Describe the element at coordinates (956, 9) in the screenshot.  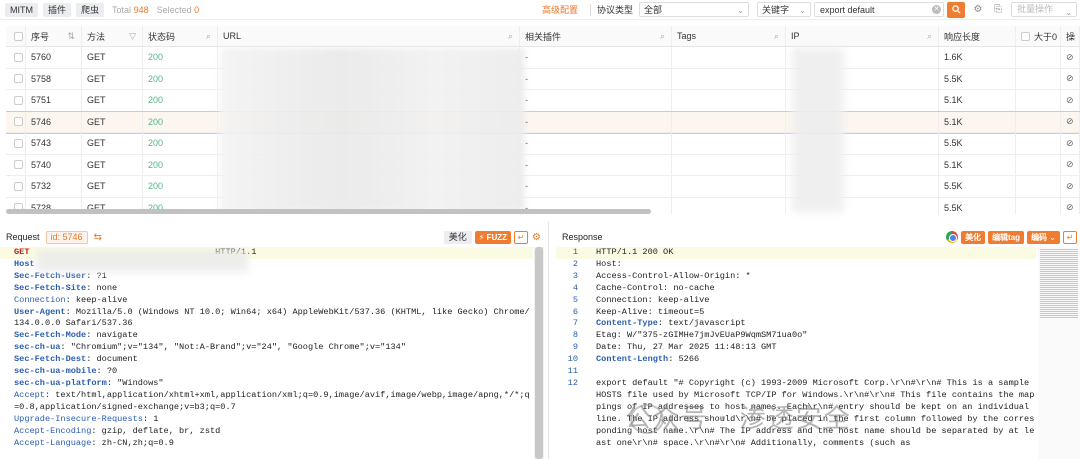
I see `search-button` at that location.